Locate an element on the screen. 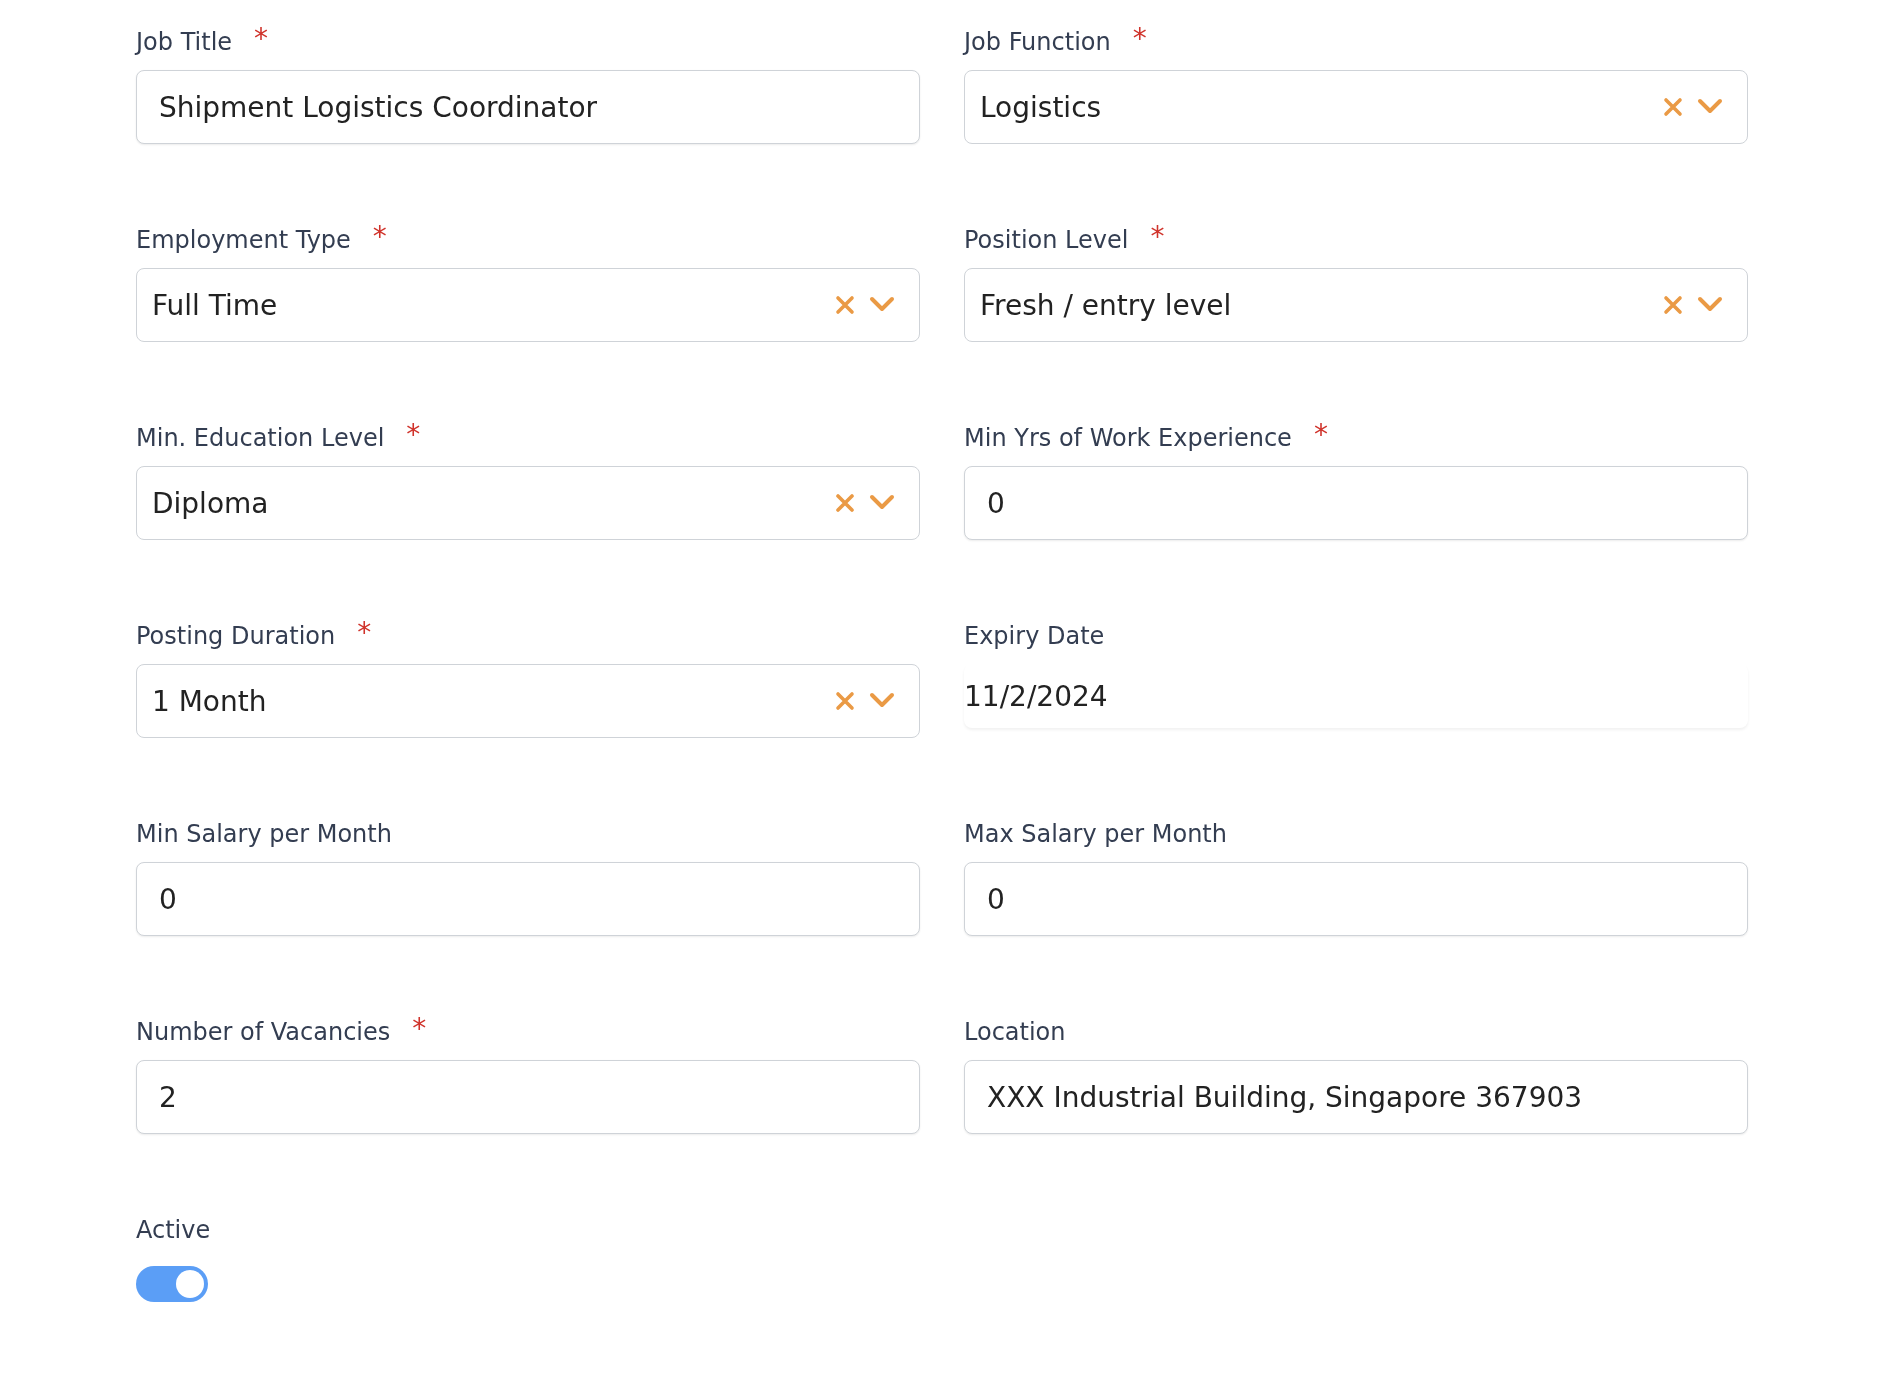  field-label: Posting Duration is located at coordinates (236, 636).